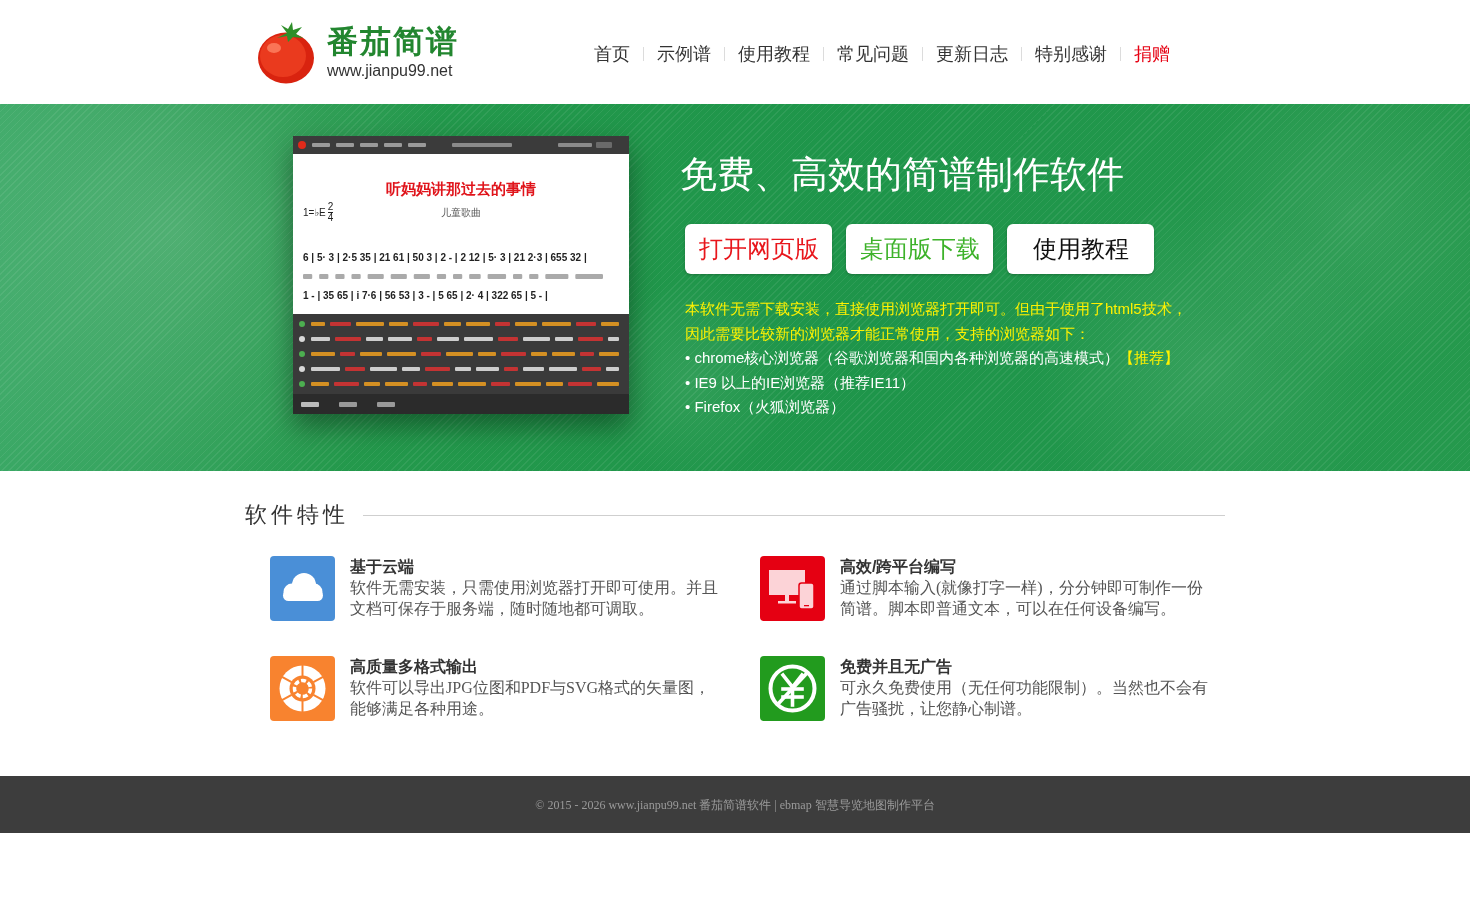  Describe the element at coordinates (314, 212) in the screenshot. I see `key-signature: 1=♭E` at that location.